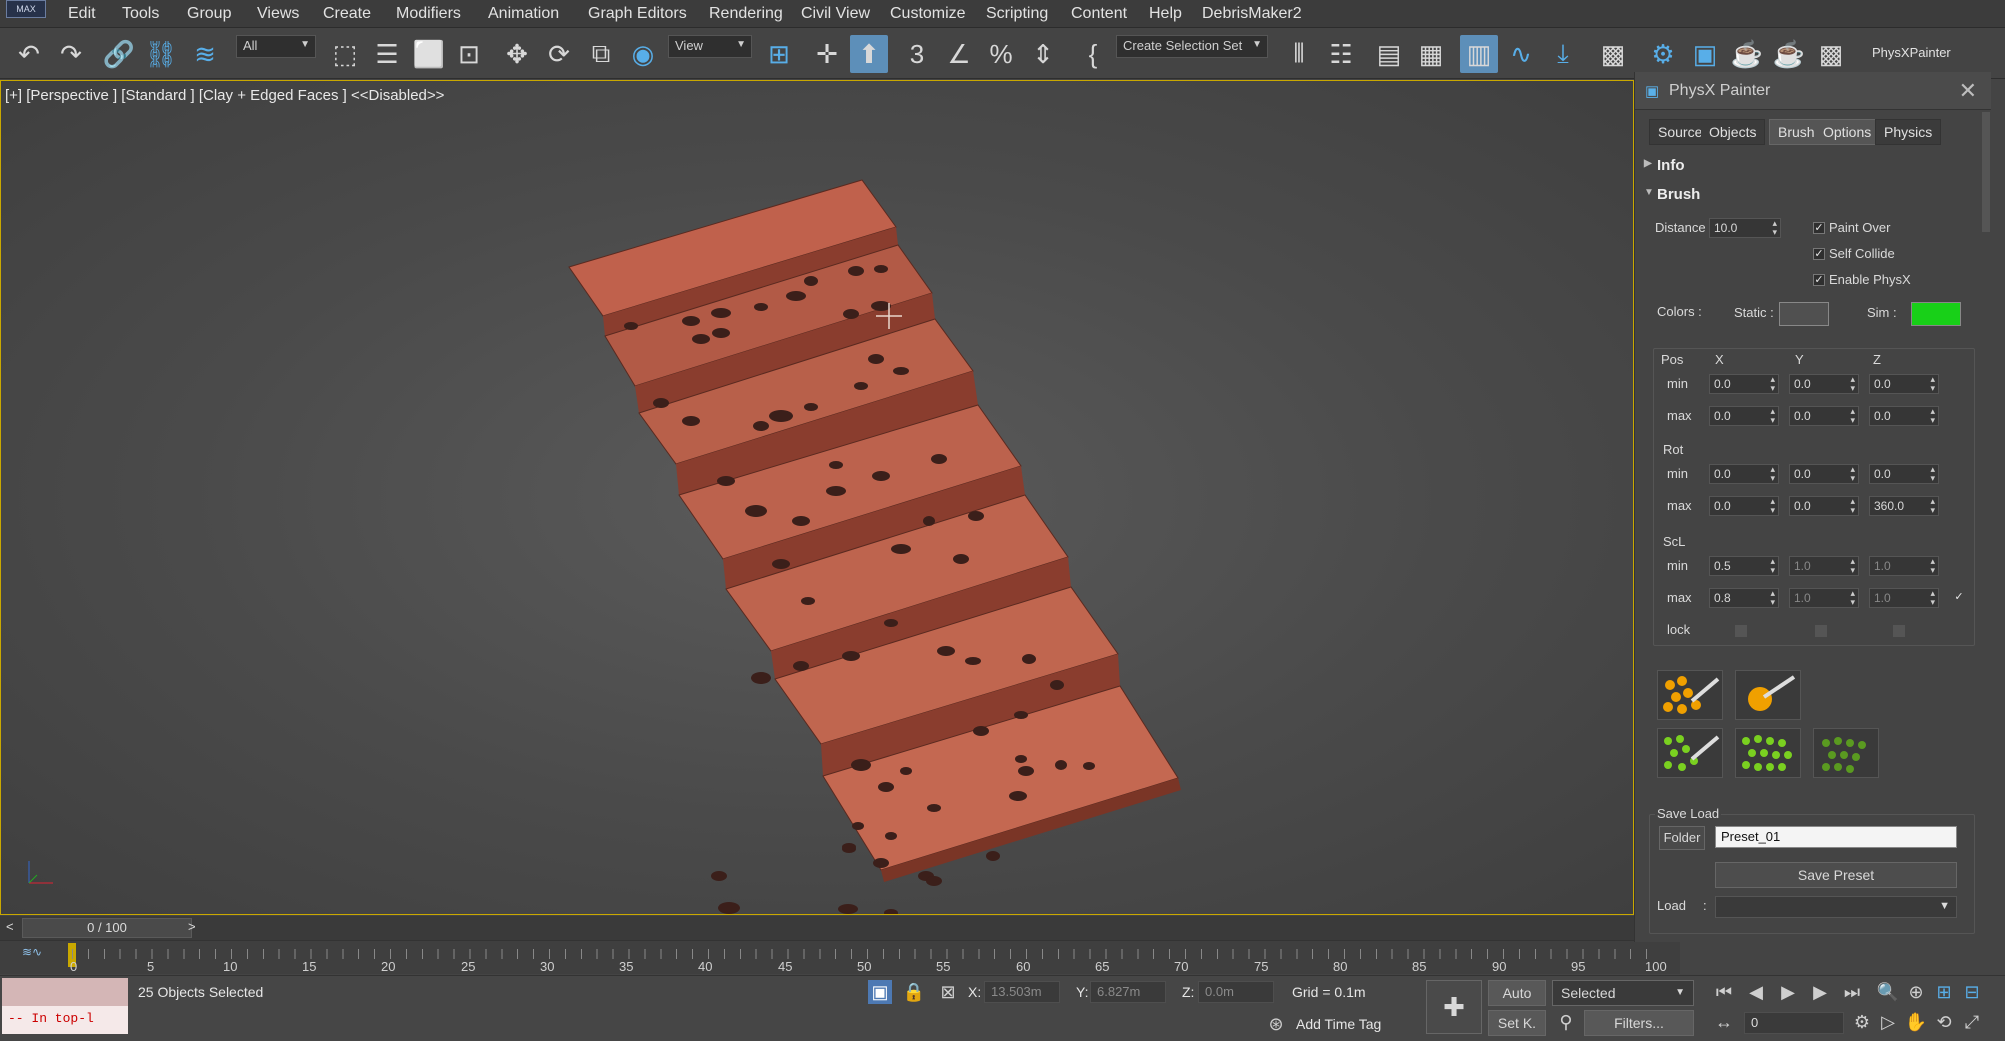  I want to click on set-key-big-icon: ✚, so click(1454, 1007).